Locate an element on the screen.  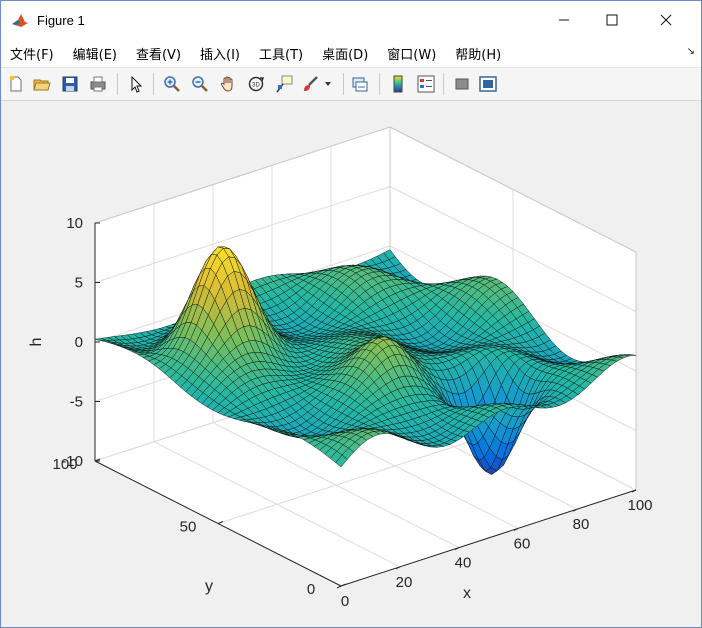
save-icon is located at coordinates (70, 84).